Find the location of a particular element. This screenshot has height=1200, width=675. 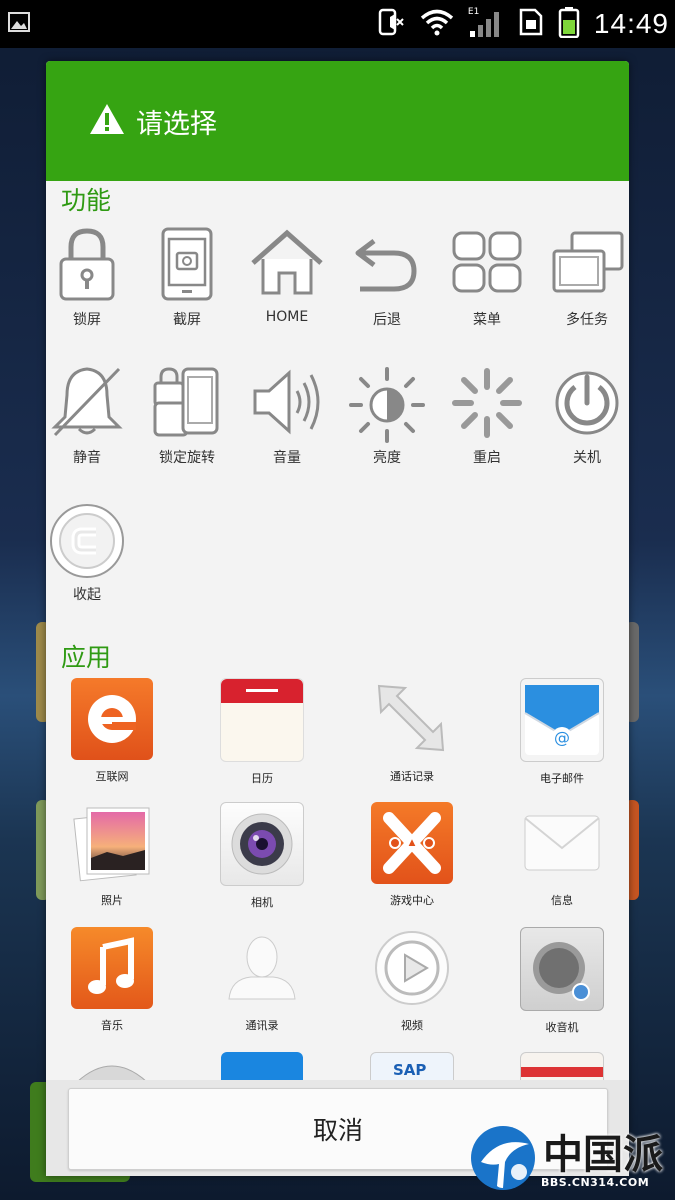

watermark-logo-icon is located at coordinates (503, 1158).